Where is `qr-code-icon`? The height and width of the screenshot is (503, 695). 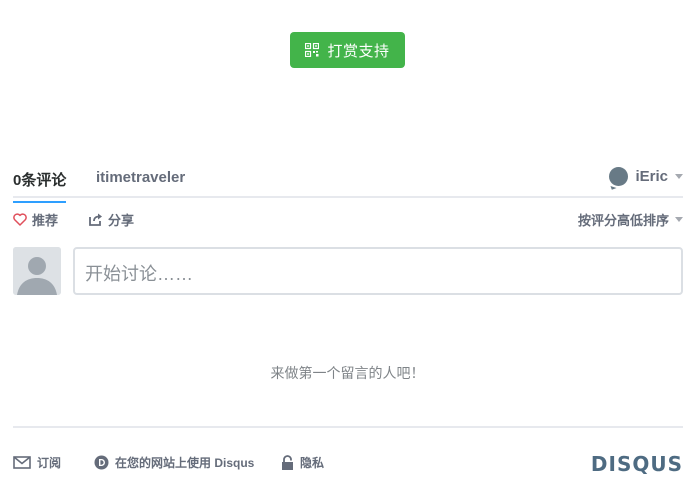
qr-code-icon is located at coordinates (312, 50).